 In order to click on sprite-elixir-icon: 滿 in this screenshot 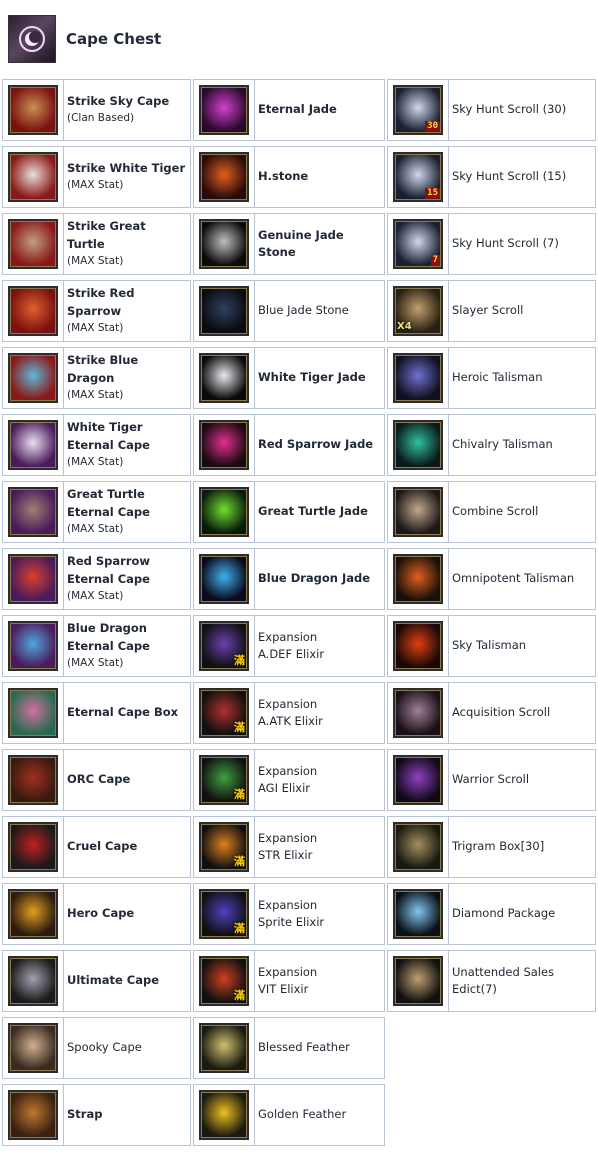, I will do `click(224, 914)`.